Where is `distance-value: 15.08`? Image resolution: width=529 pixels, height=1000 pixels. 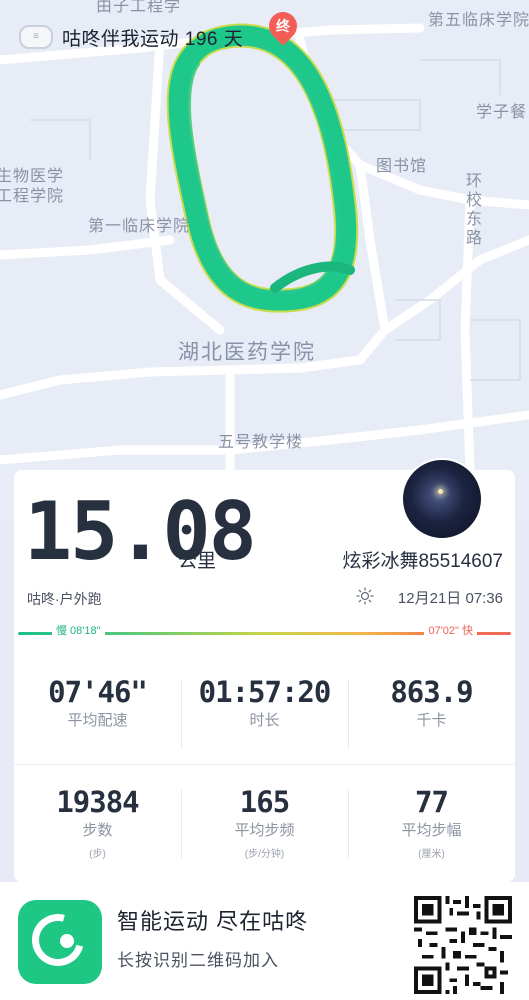
distance-value: 15.08 is located at coordinates (140, 531).